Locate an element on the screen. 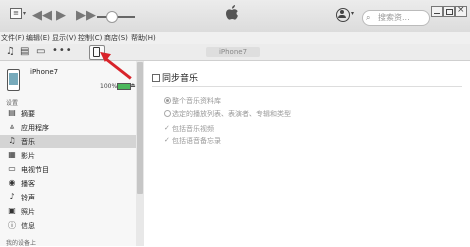  iphone-icon is located at coordinates (13, 80).